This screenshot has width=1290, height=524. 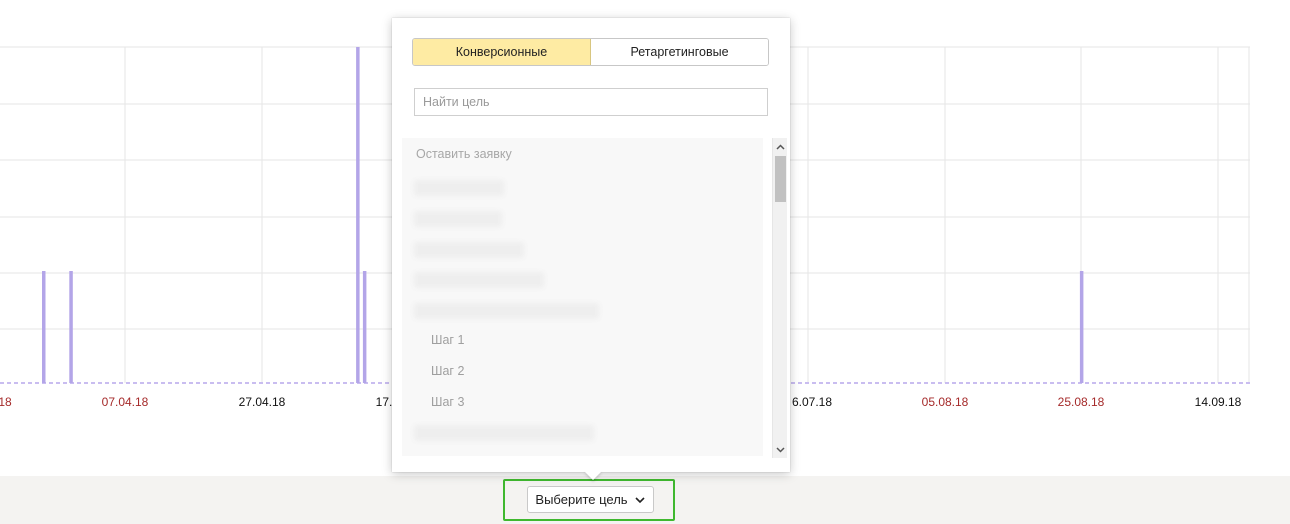 I want to click on goal-step-3: Шаг 3, so click(x=447, y=402).